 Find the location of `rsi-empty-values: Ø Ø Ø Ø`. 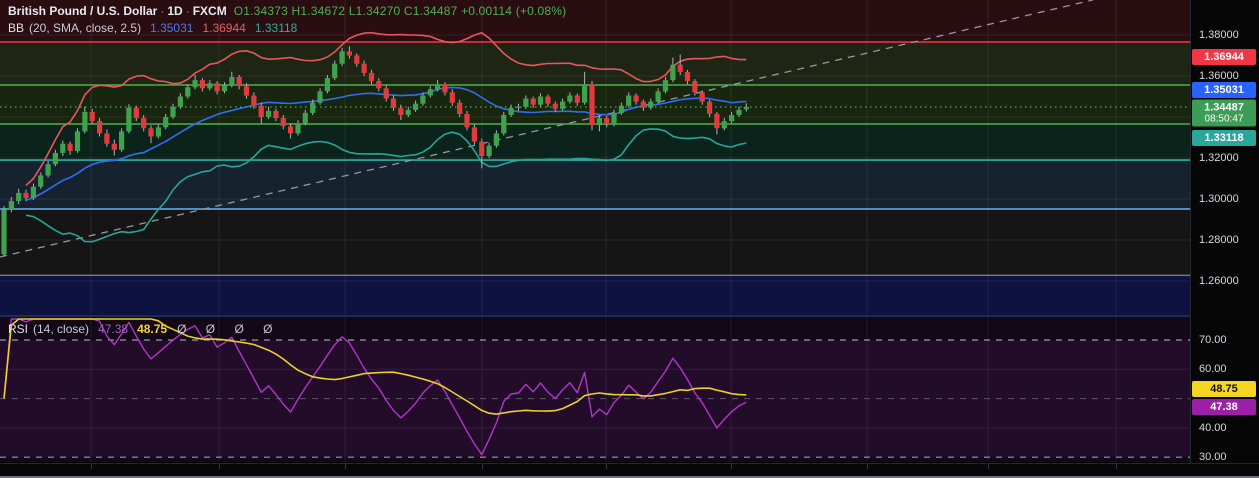

rsi-empty-values: Ø Ø Ø Ø is located at coordinates (229, 329).